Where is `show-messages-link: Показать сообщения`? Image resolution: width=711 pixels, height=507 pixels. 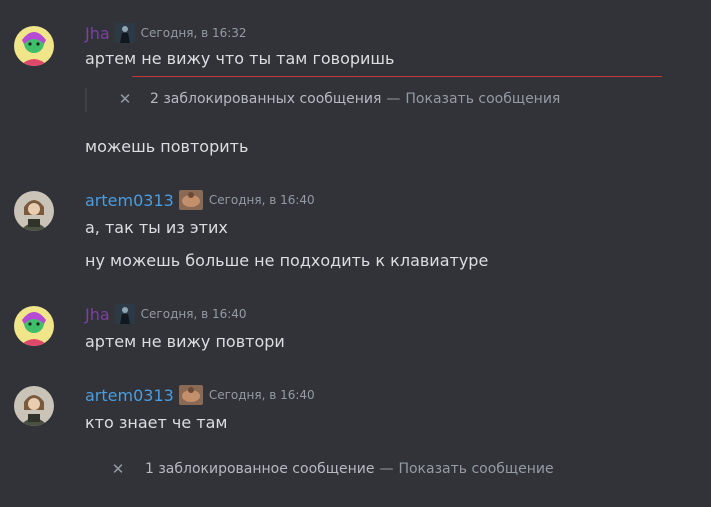 show-messages-link: Показать сообщения is located at coordinates (482, 99).